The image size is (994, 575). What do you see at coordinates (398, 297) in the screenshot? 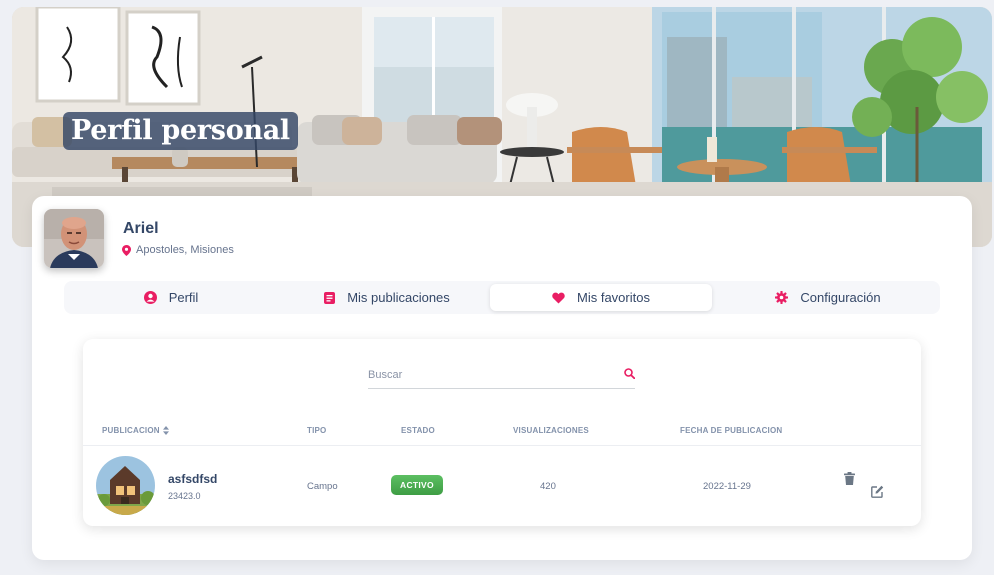
I see `tab-label: Mis publicaciones` at bounding box center [398, 297].